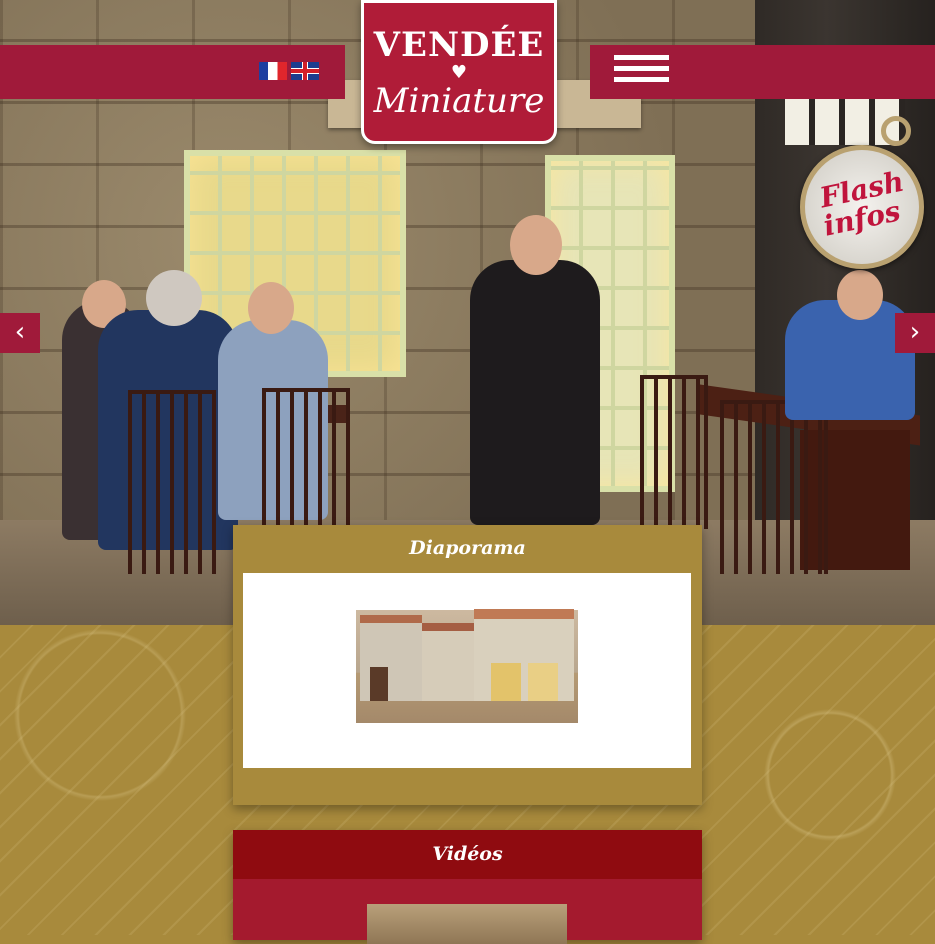  Describe the element at coordinates (459, 101) in the screenshot. I see `logo-subtitle: Miniature` at that location.